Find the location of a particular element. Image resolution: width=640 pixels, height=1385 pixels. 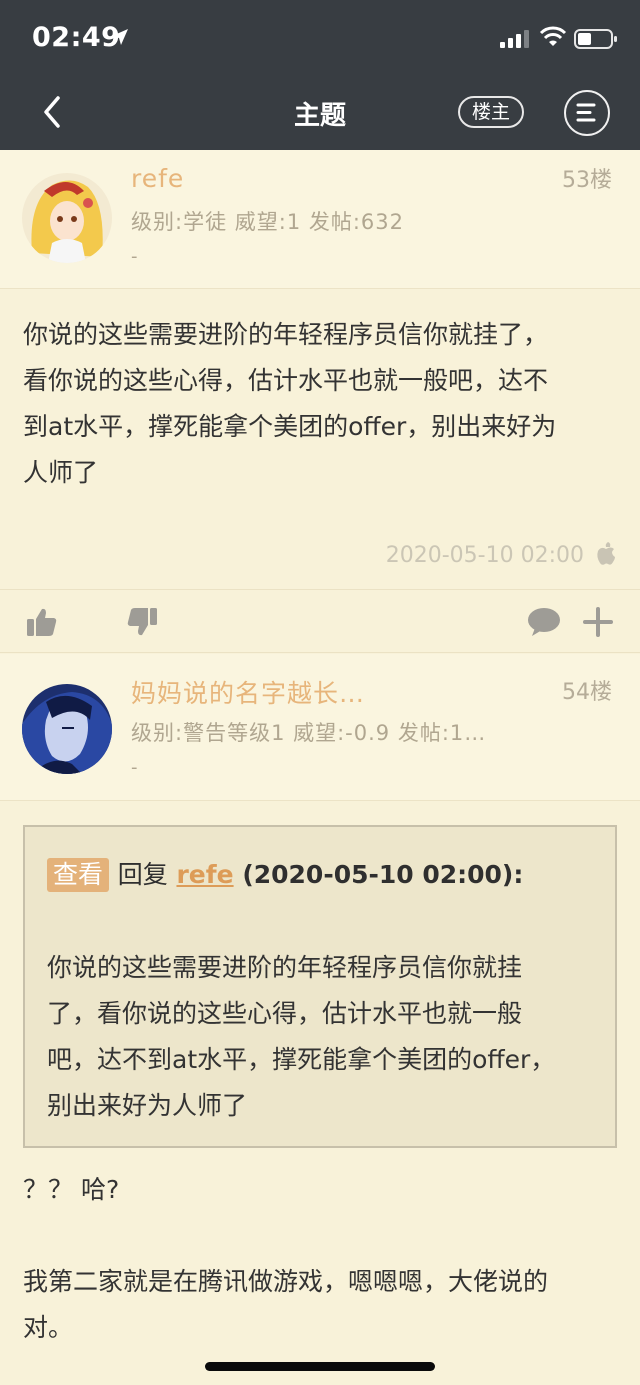

view-quote-button: 查看 is located at coordinates (78, 875).